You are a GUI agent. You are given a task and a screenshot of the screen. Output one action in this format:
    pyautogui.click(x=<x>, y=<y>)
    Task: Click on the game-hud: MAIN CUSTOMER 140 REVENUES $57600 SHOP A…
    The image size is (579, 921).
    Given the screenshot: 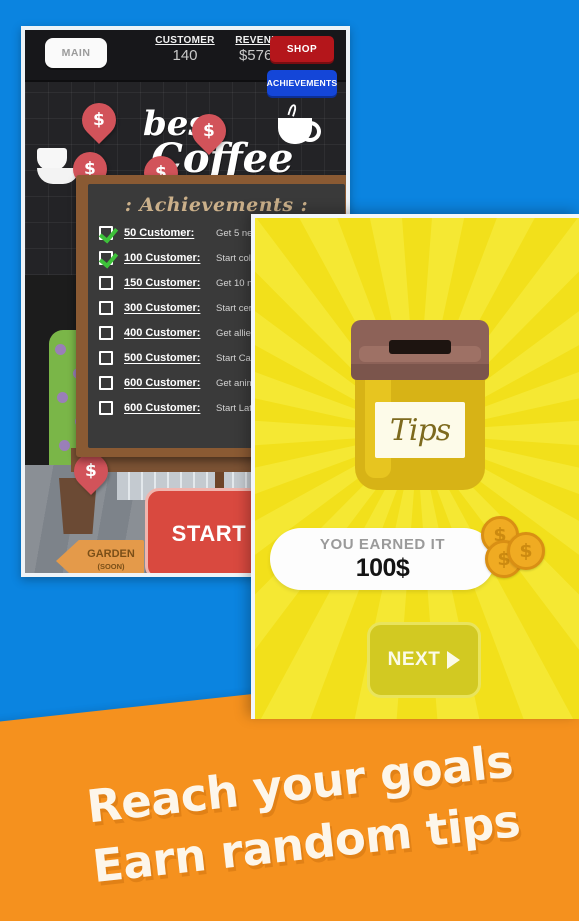 What is the action you would take?
    pyautogui.click(x=185, y=63)
    